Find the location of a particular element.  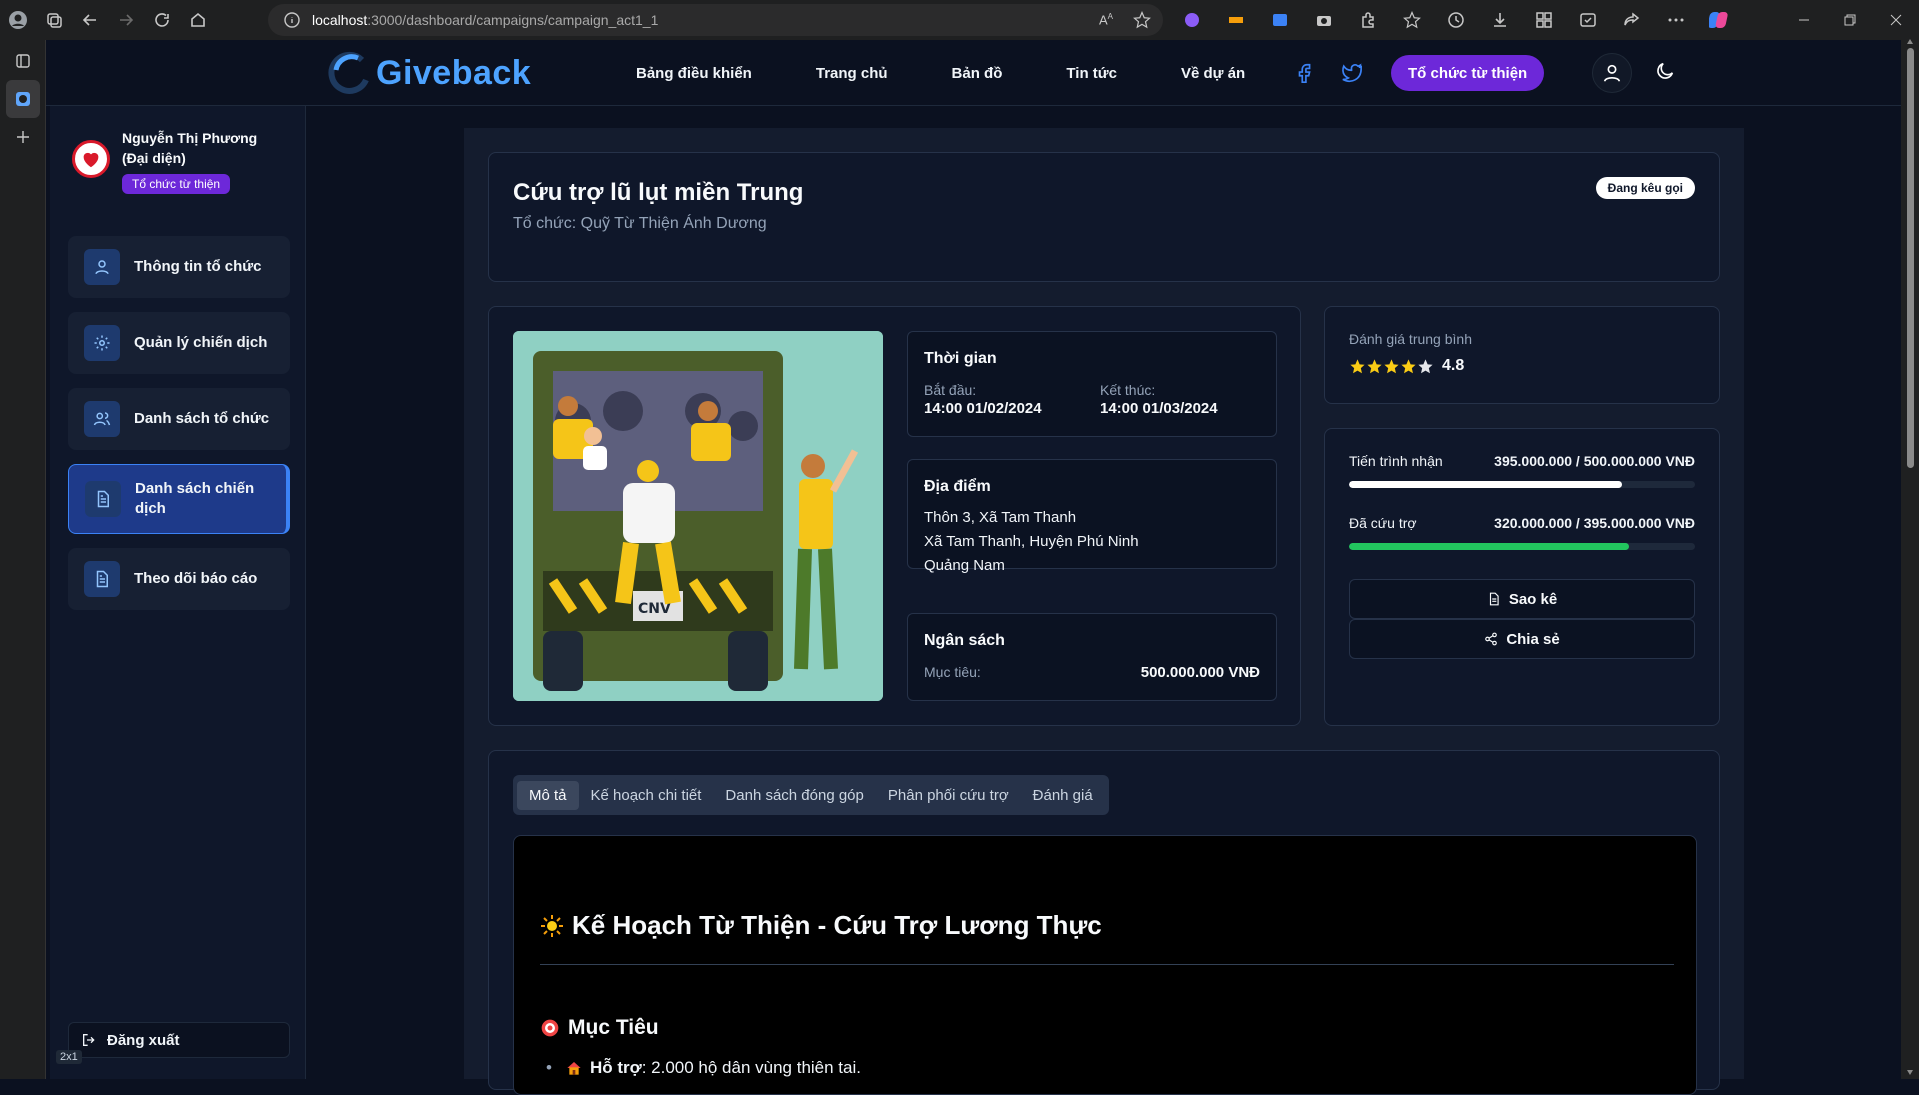

profile-icon is located at coordinates (18, 20).